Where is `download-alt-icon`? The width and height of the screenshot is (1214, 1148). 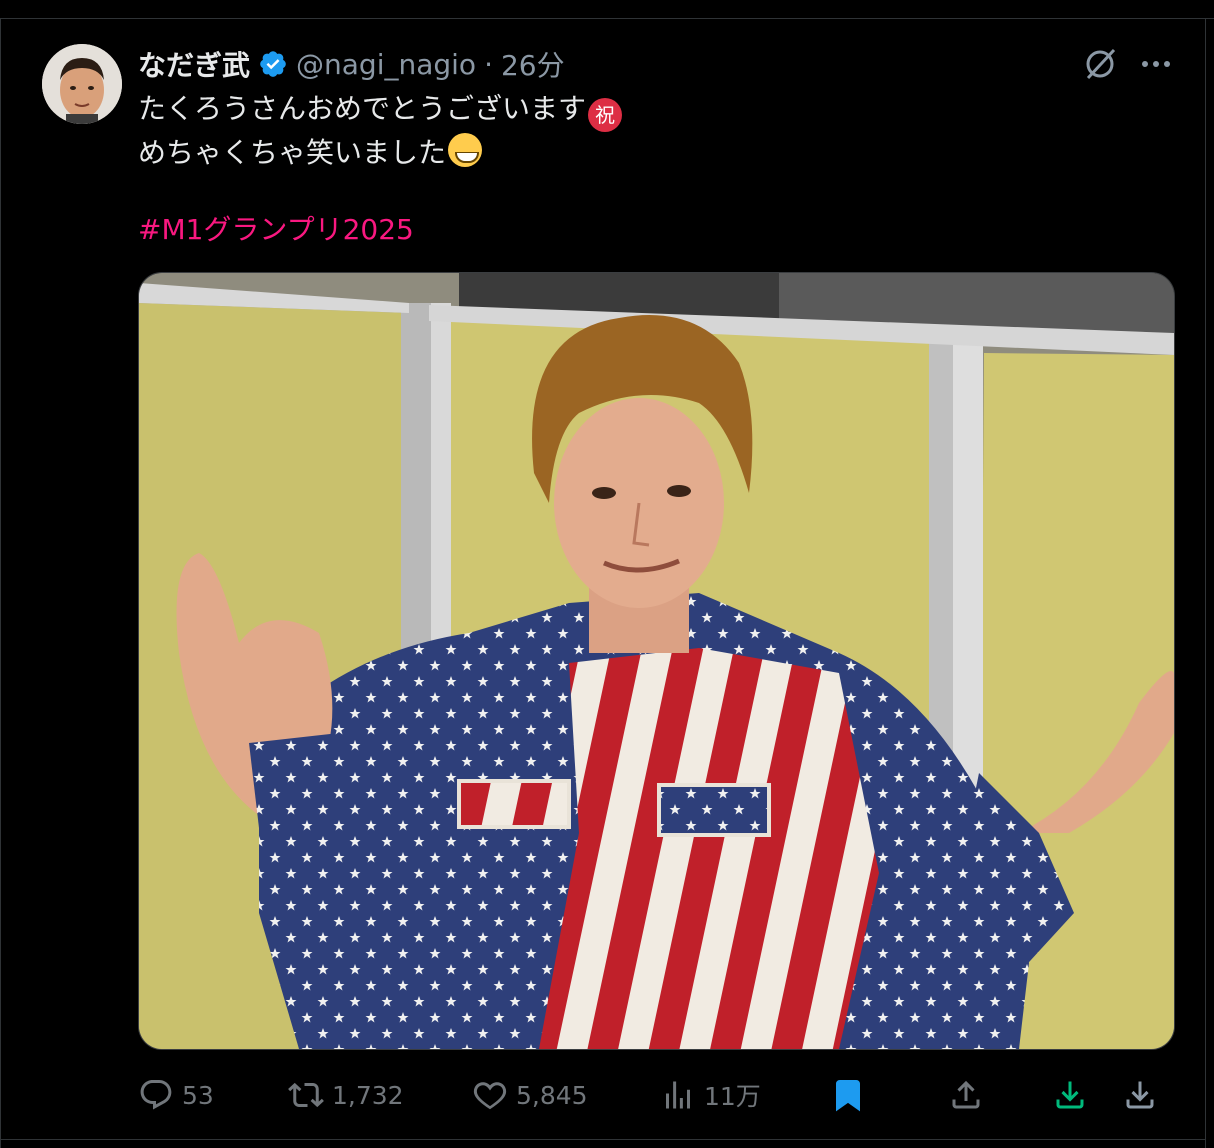
download-alt-icon is located at coordinates (1140, 1095).